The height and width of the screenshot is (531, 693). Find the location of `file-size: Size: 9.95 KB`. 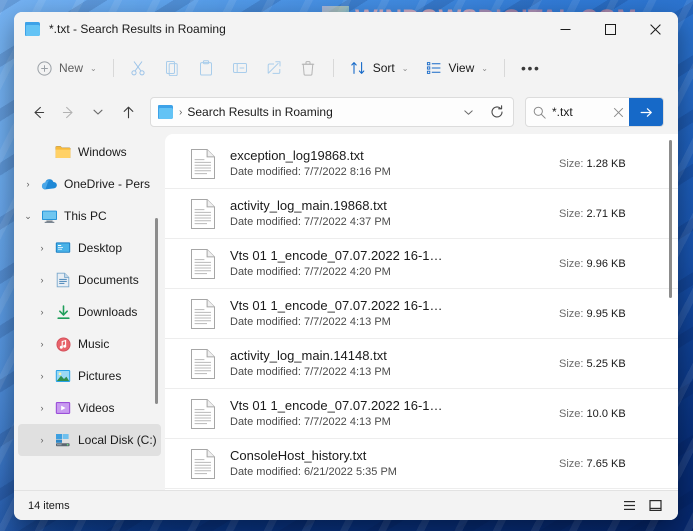

file-size: Size: 9.95 KB is located at coordinates (606, 314).